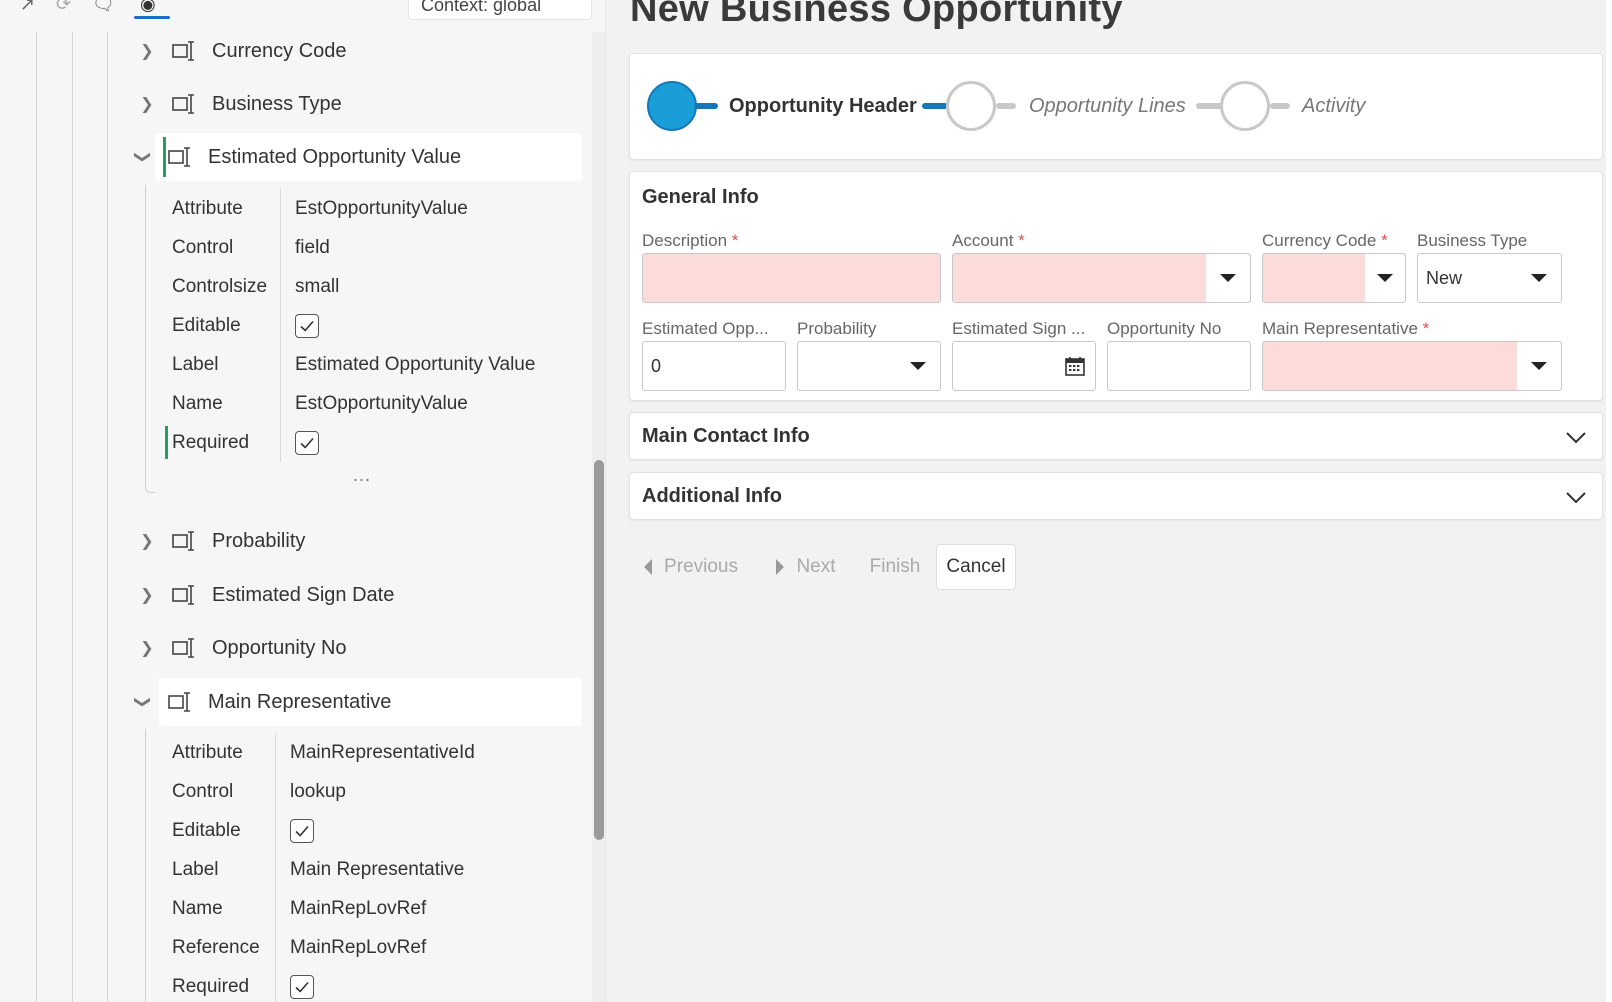 This screenshot has width=1612, height=1002. I want to click on property-row: Label Main Representative, so click(365, 869).